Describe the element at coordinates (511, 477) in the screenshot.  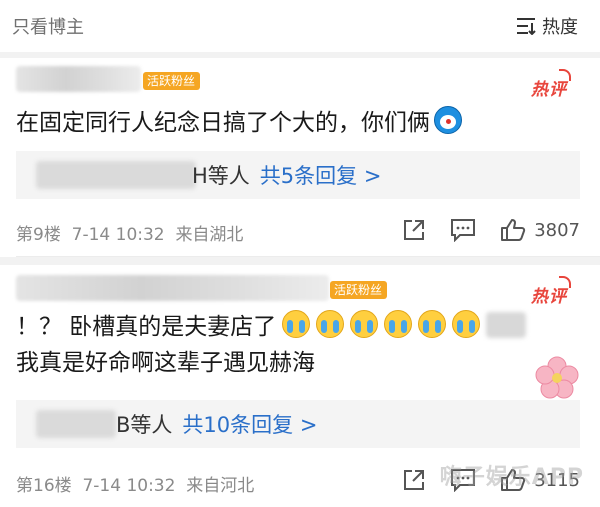
I see `app-watermark: 嗨子娱乐APP` at that location.